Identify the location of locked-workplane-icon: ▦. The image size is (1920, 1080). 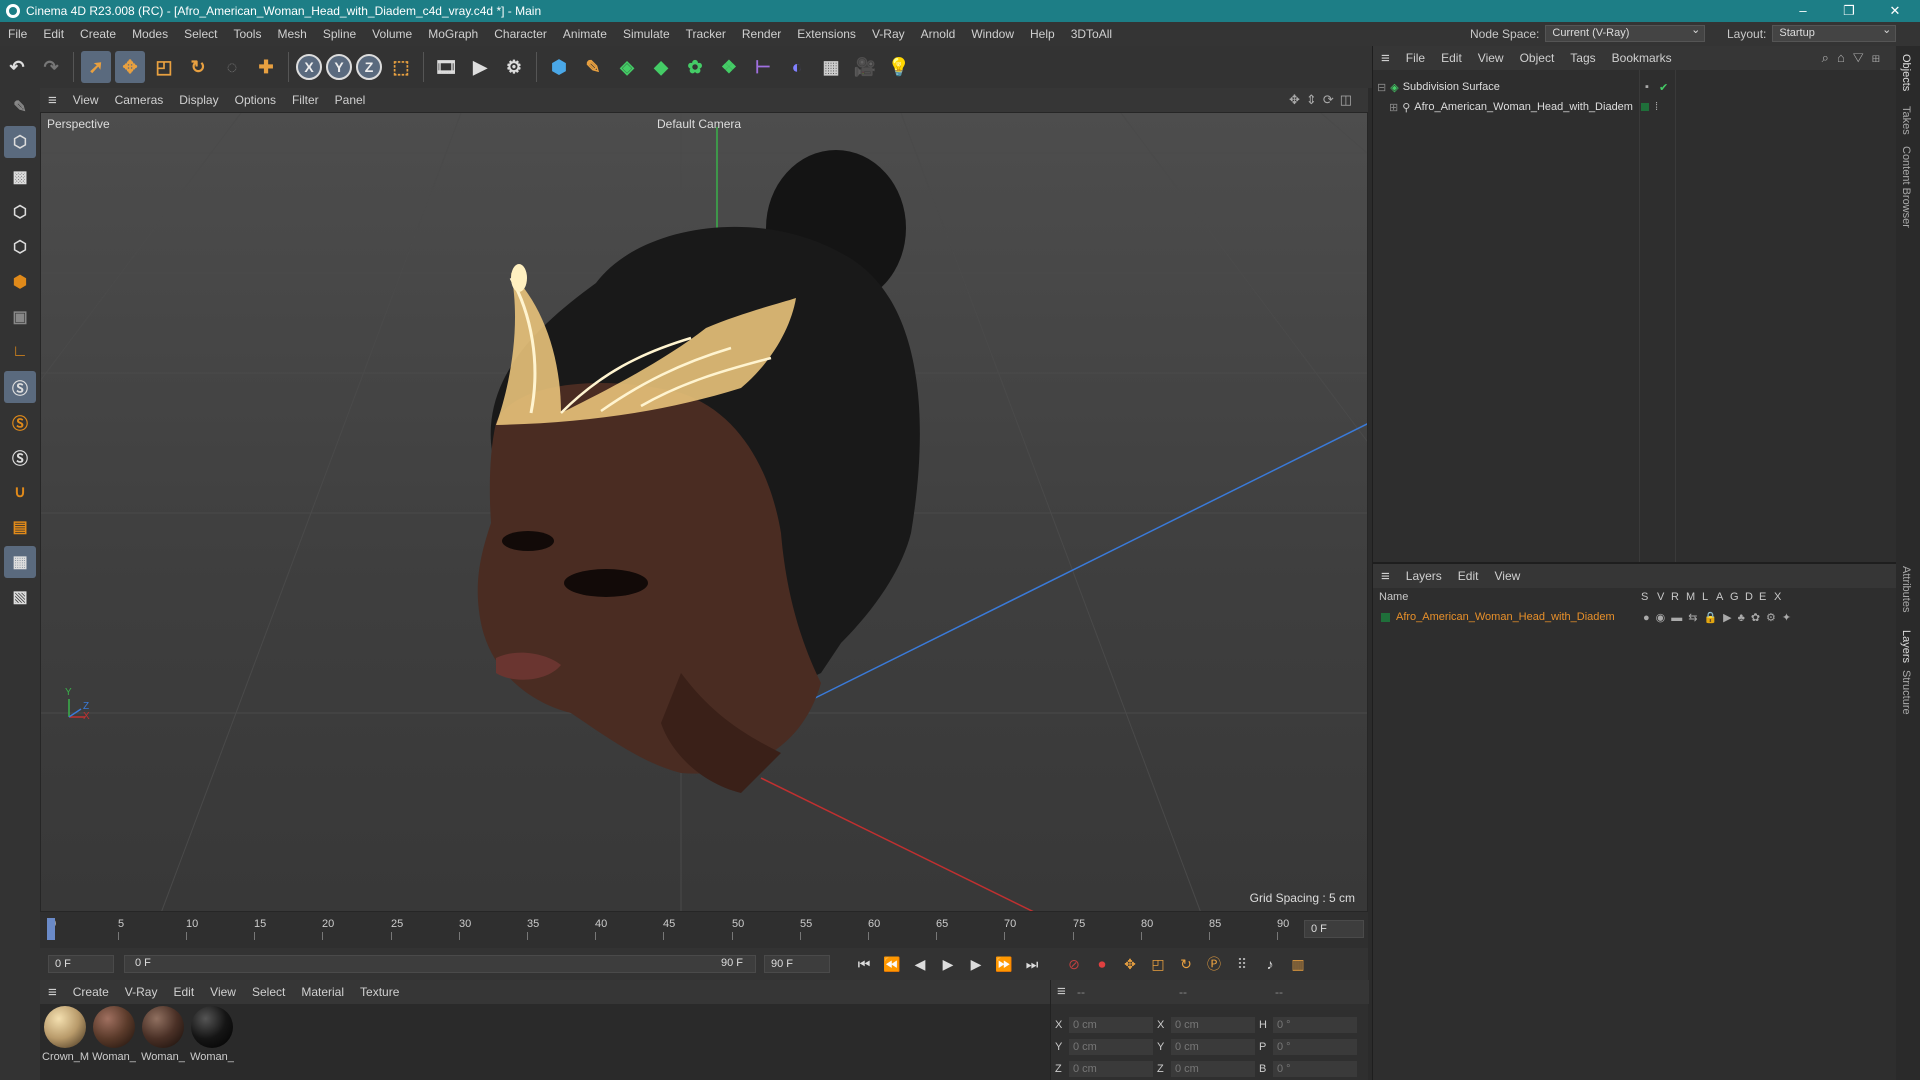
(20, 562).